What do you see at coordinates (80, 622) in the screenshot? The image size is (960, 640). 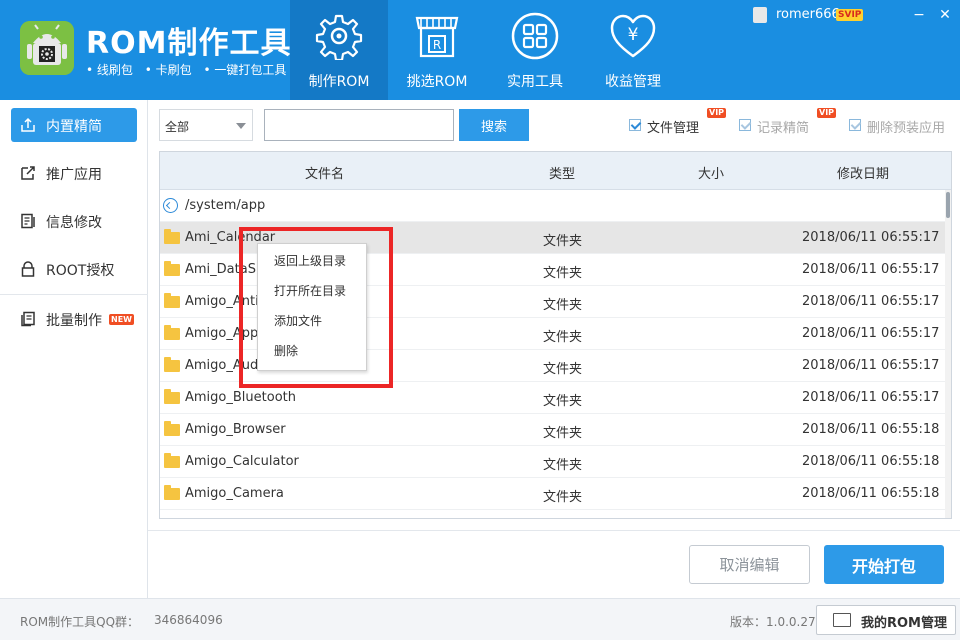 I see `qq-group-label: ROM制作工具QQ群：` at bounding box center [80, 622].